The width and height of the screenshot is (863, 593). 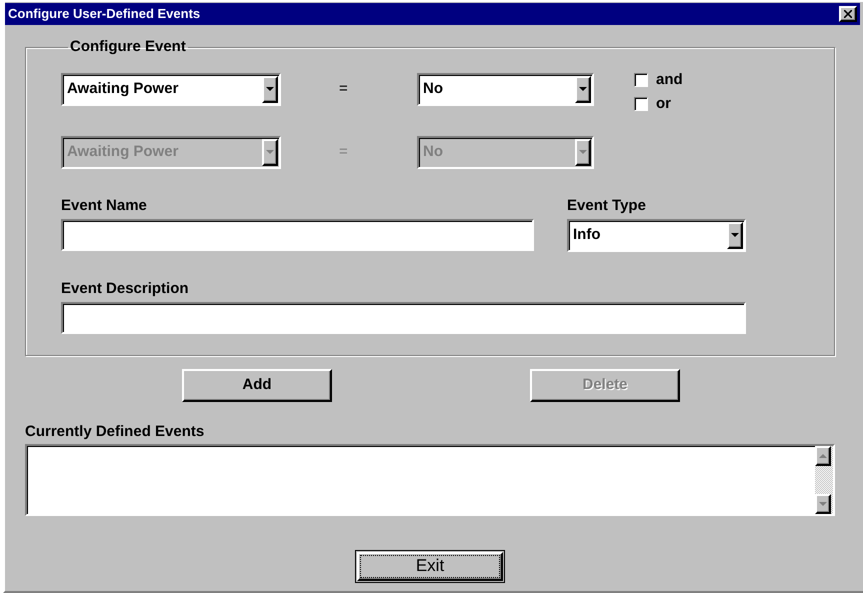 I want to click on scroll-up-button, so click(x=823, y=456).